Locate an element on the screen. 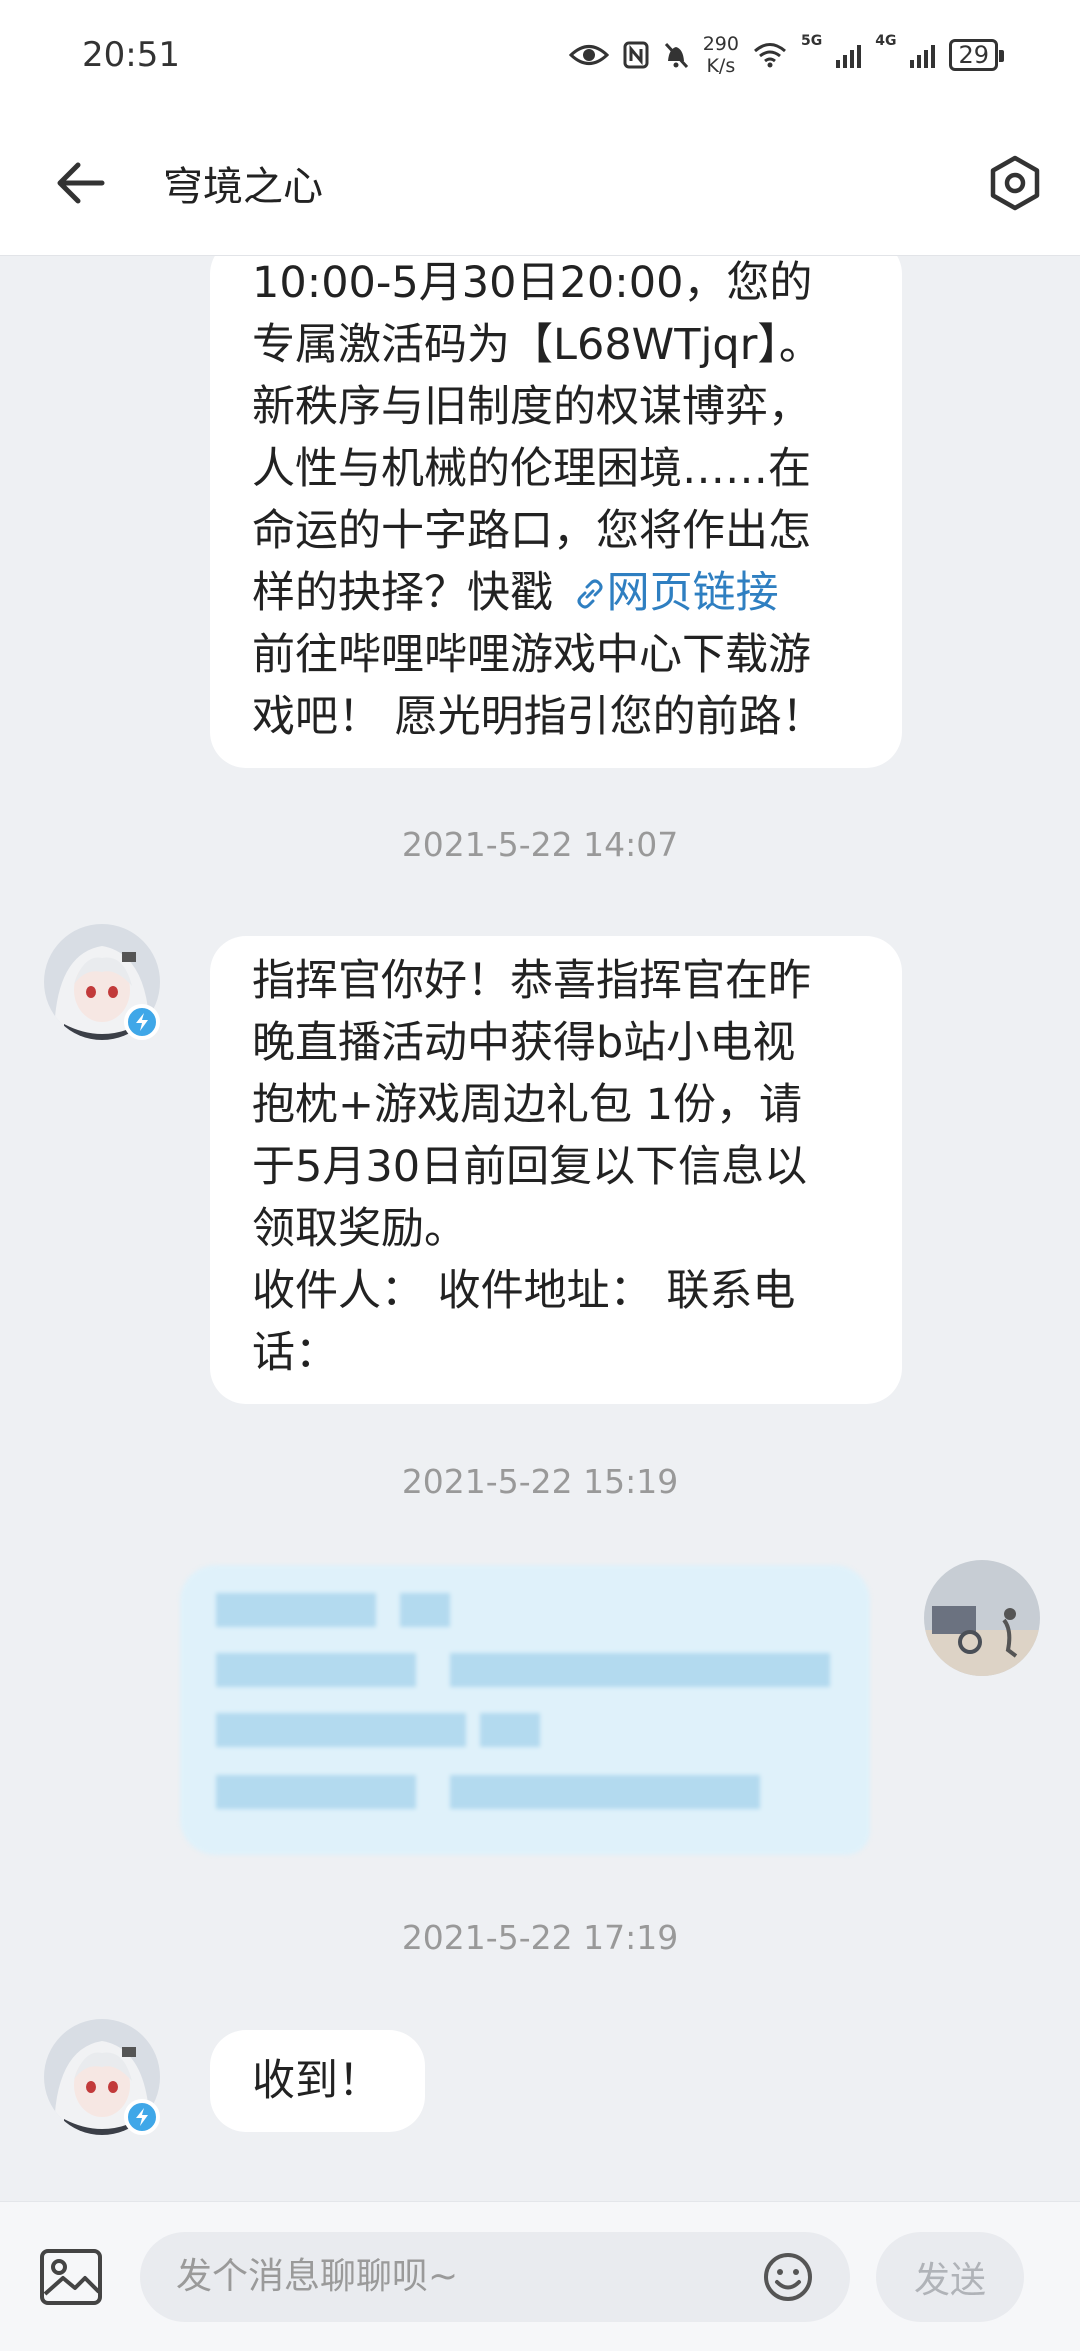 The width and height of the screenshot is (1080, 2351). message-line: 晚直播活动中获得b站小电视 is located at coordinates (524, 1043).